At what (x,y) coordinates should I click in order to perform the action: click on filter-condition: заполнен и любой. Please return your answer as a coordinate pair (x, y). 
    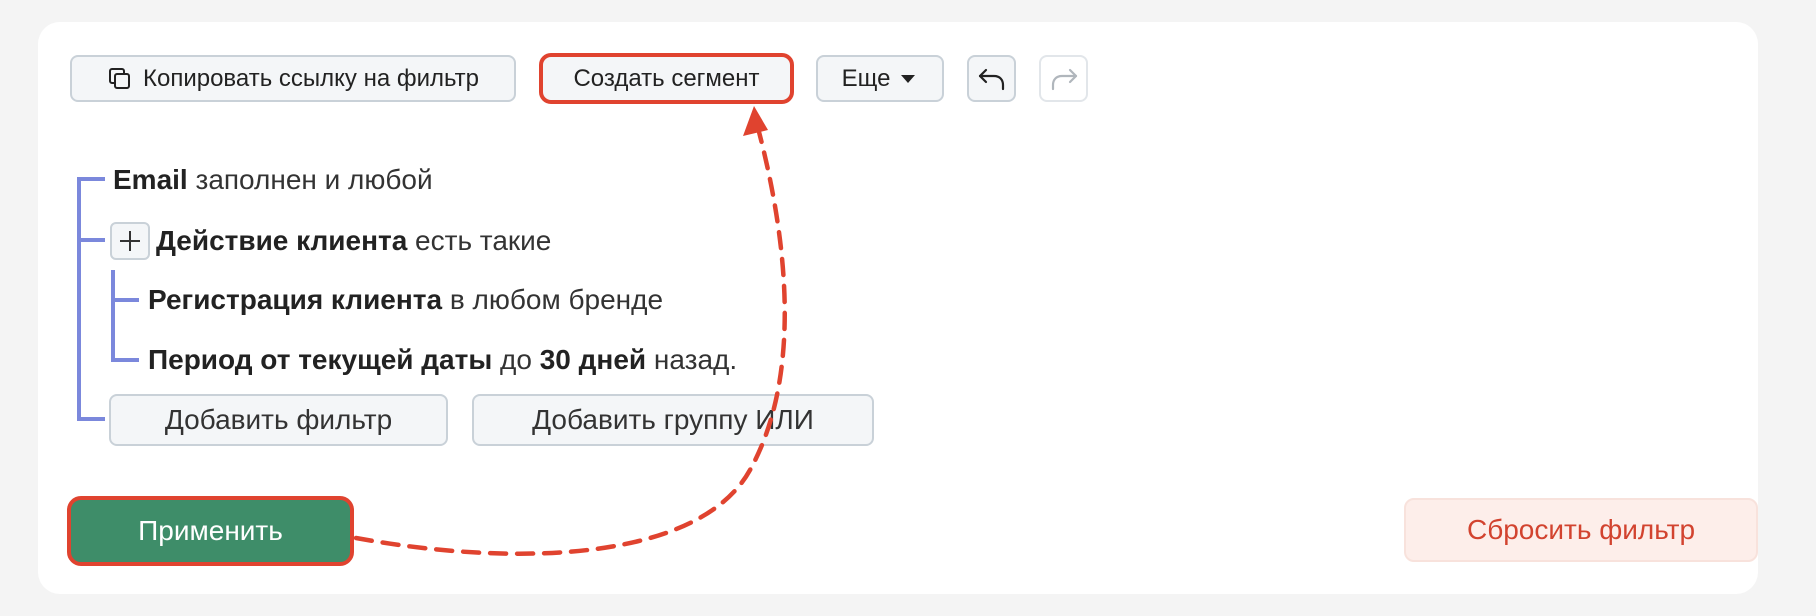
    Looking at the image, I should click on (314, 179).